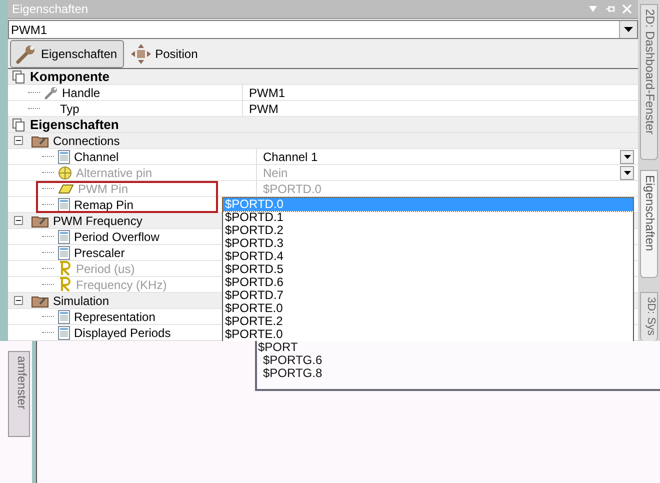 This screenshot has height=483, width=660. I want to click on property-label: Period (us), so click(105, 269).